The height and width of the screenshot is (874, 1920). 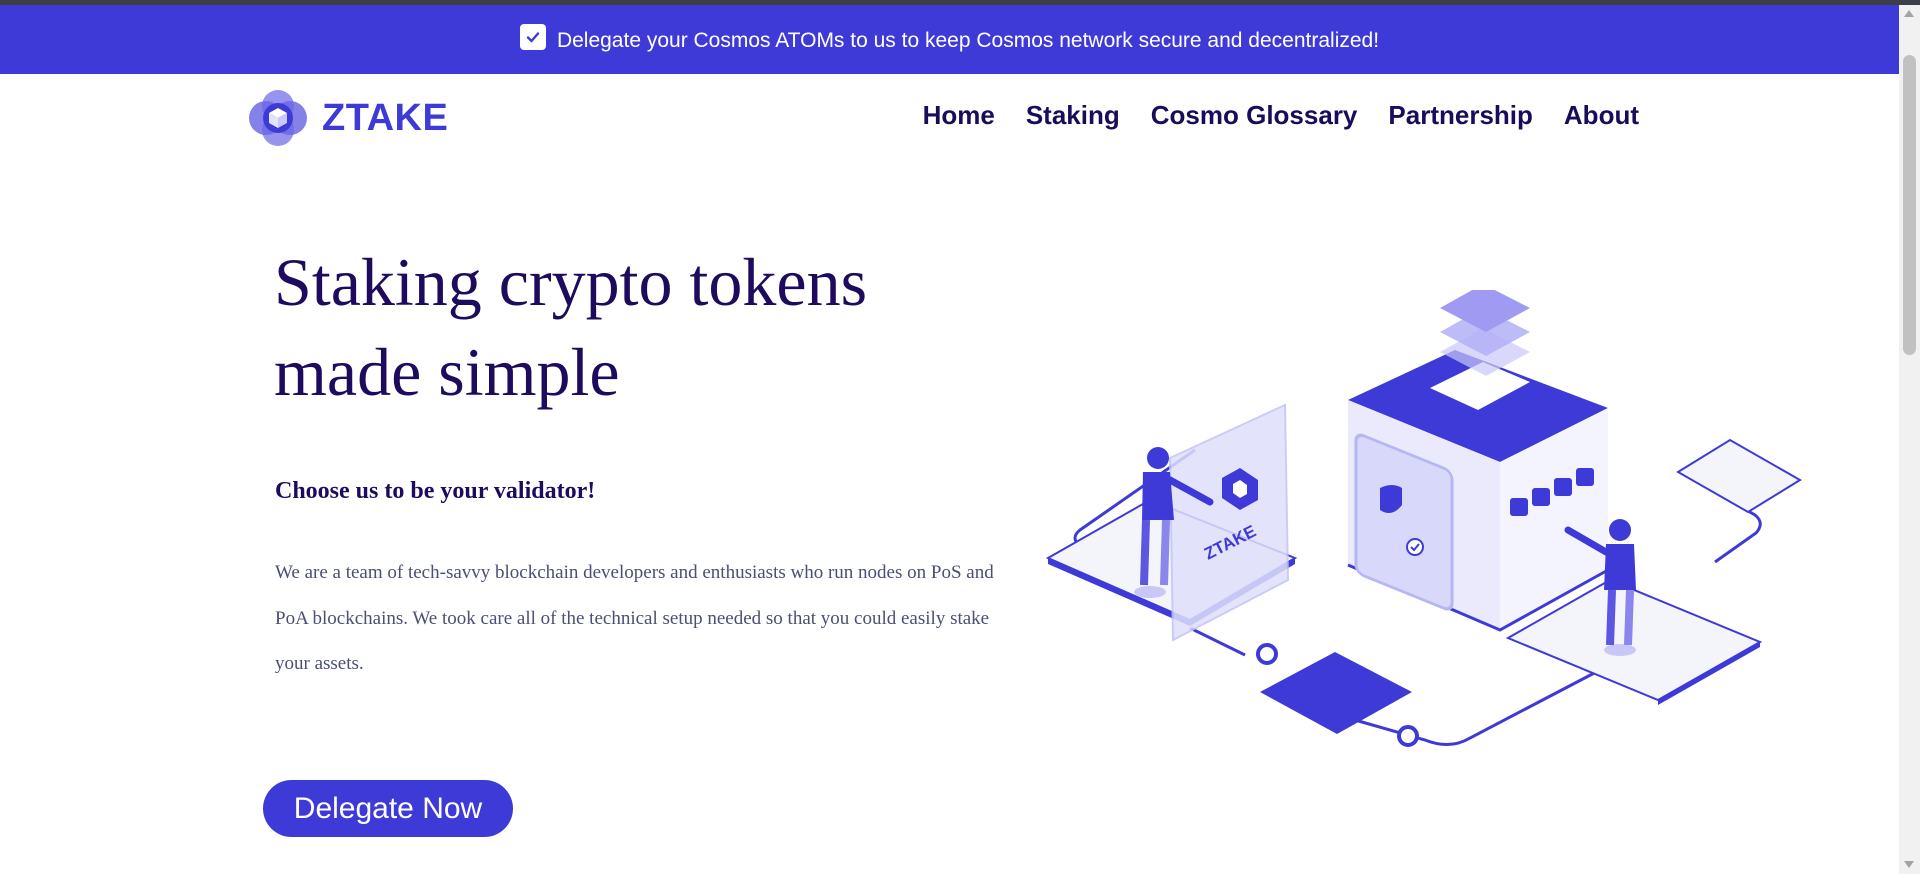 I want to click on check-icon, so click(x=532, y=36).